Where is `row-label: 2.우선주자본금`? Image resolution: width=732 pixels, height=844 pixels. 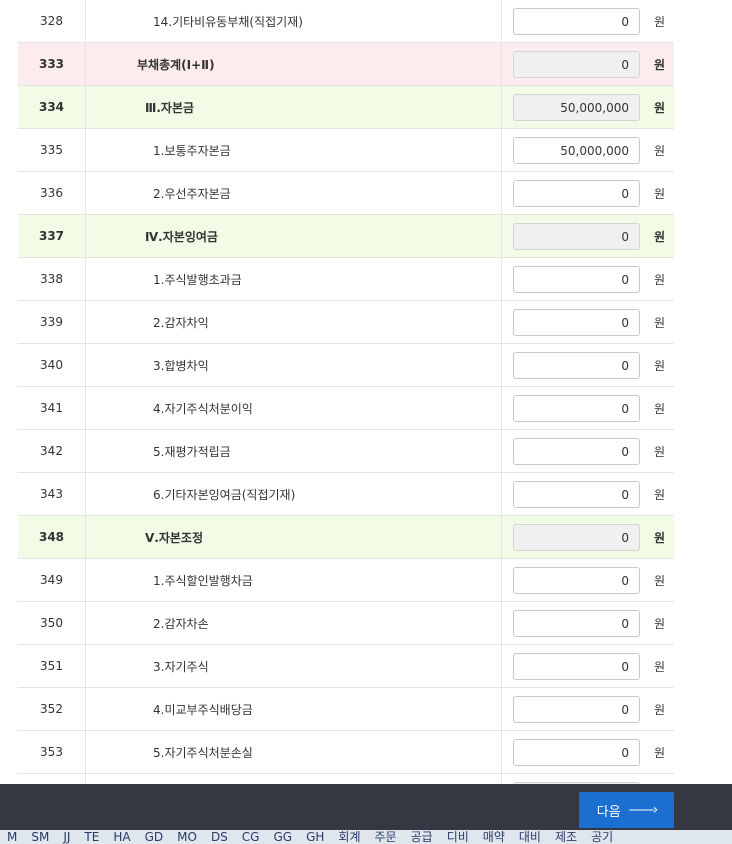
row-label: 2.우선주자본금 is located at coordinates (192, 193).